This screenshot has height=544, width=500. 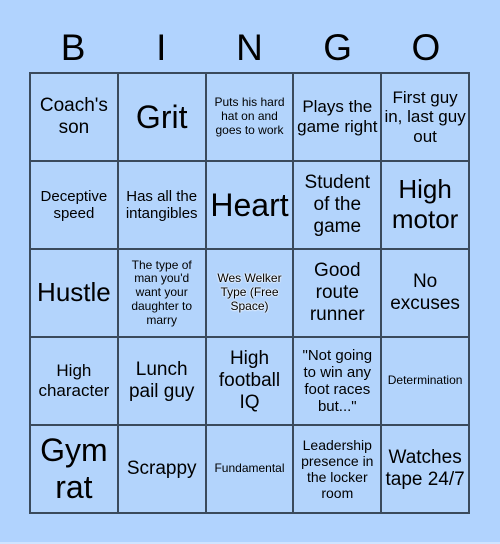 I want to click on bingo-cell: "Not going to win any foot races but...", so click(x=337, y=381).